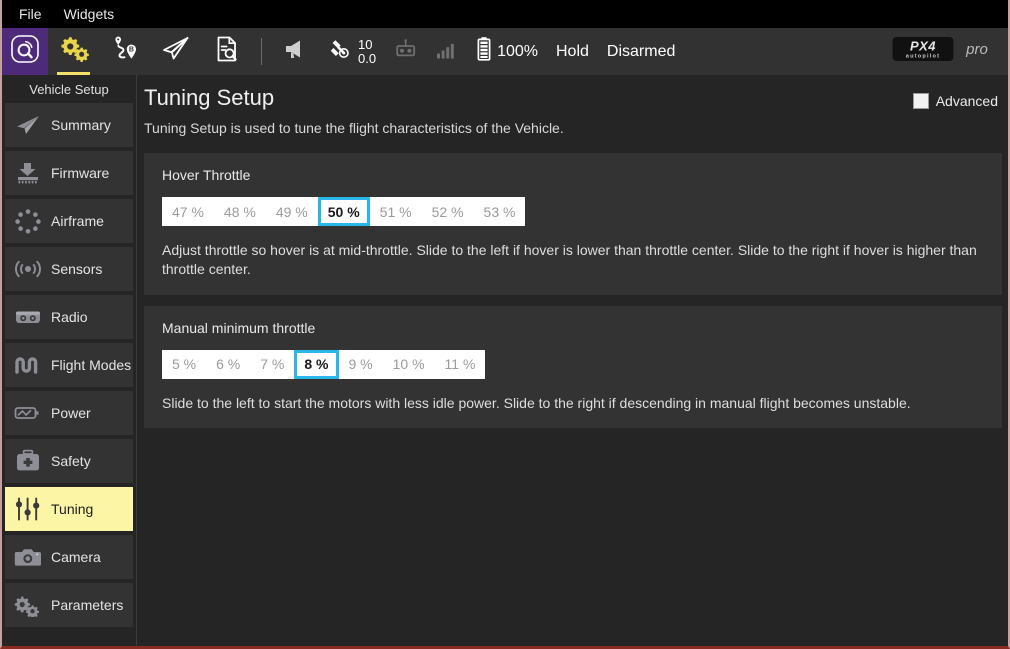 The height and width of the screenshot is (649, 1010). I want to click on sensors-icon, so click(28, 269).